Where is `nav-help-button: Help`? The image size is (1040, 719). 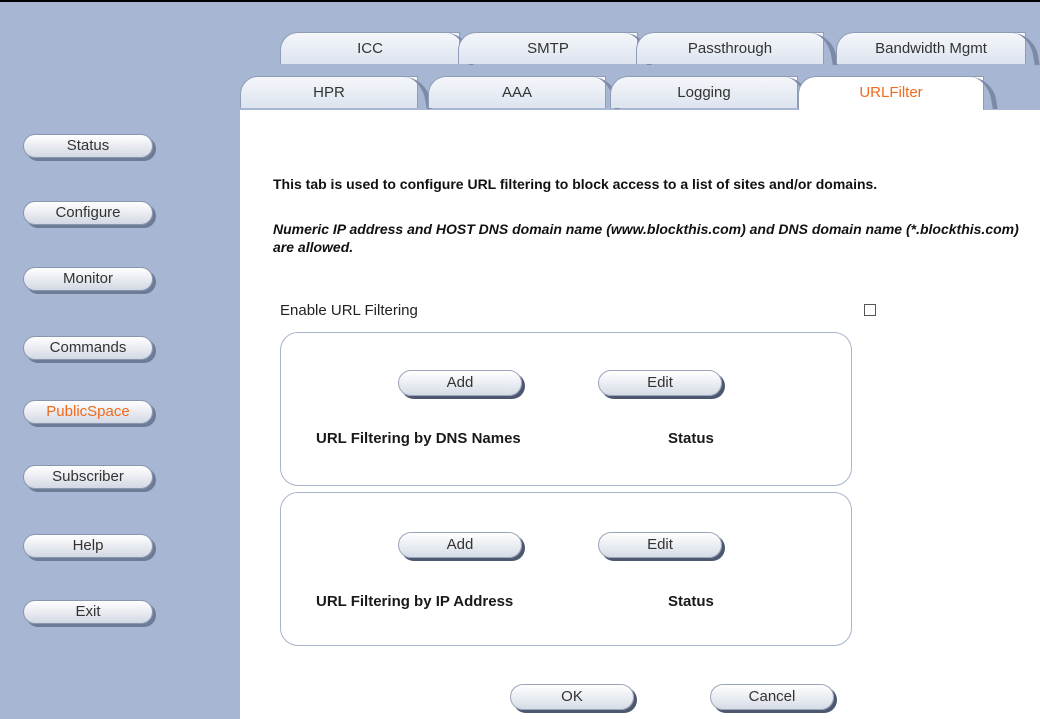 nav-help-button: Help is located at coordinates (88, 546).